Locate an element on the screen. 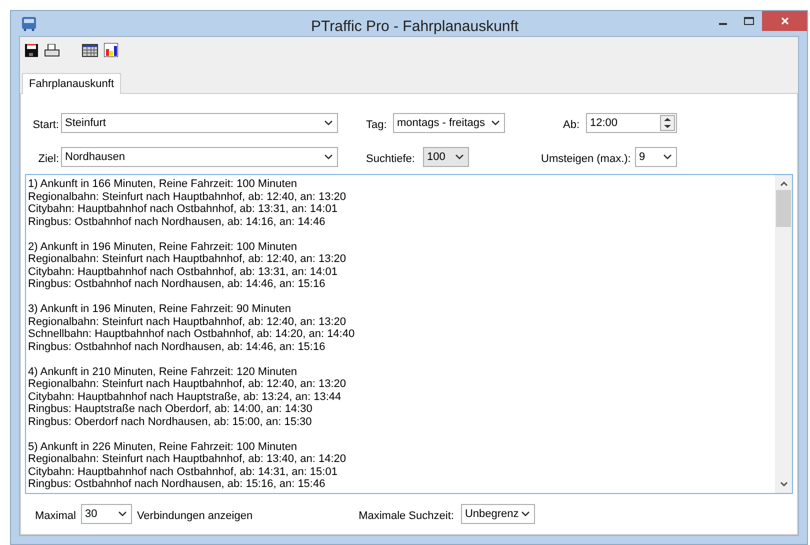  connection-leg: Ringbus: Hauptstraße nach Oberdorf, ab: 14:00, an: 14:30 is located at coordinates (170, 409).